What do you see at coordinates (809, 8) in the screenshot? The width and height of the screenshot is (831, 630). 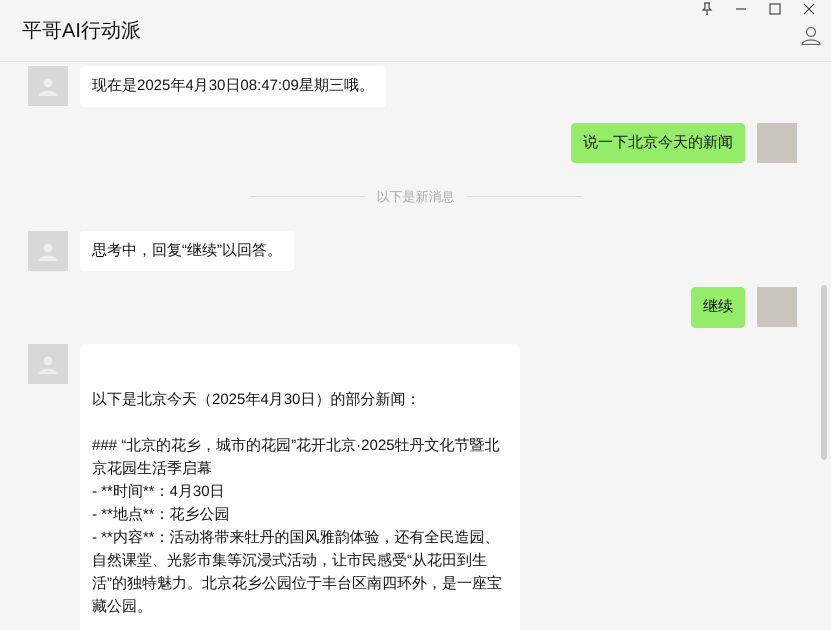 I see `close-icon` at bounding box center [809, 8].